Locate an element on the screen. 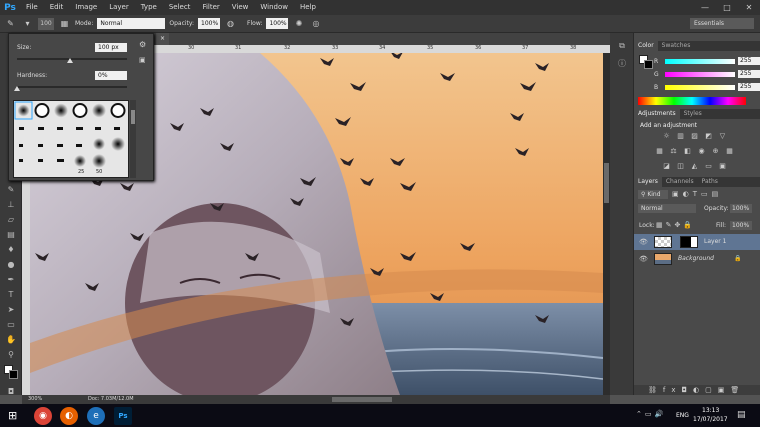 This screenshot has height=427, width=760. blue-slider is located at coordinates (700, 87).